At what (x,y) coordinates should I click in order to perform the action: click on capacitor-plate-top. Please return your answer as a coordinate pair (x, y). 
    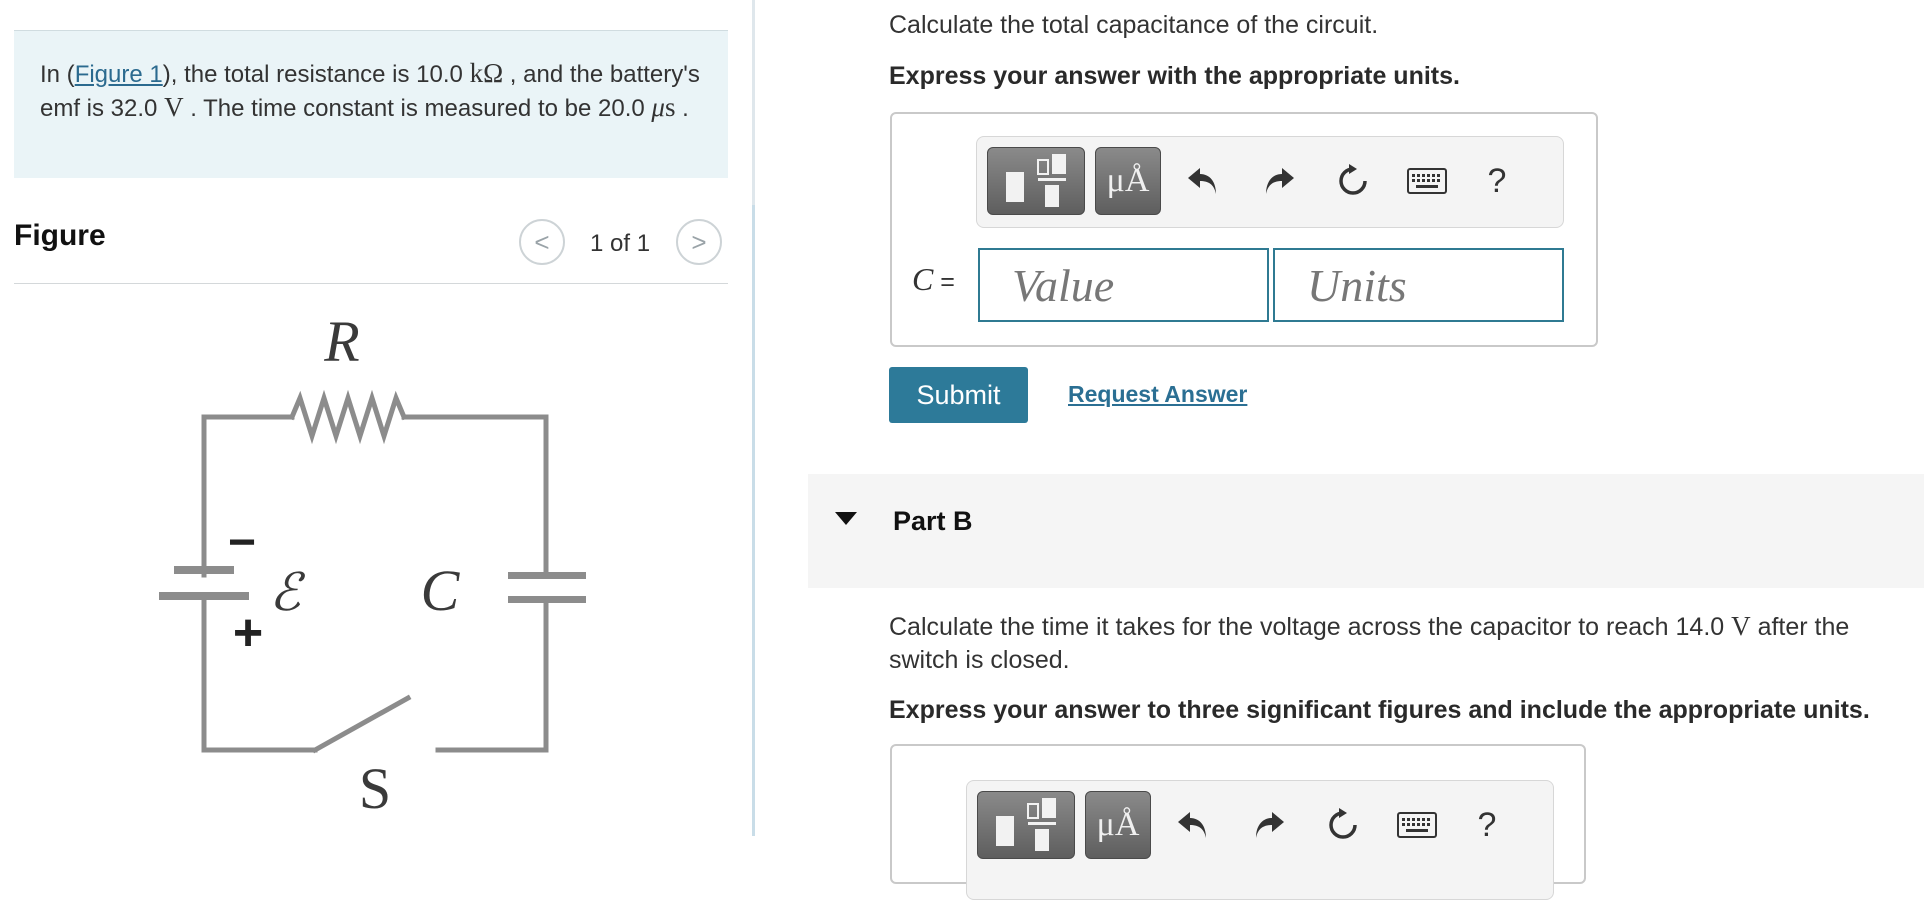
    Looking at the image, I should click on (547, 575).